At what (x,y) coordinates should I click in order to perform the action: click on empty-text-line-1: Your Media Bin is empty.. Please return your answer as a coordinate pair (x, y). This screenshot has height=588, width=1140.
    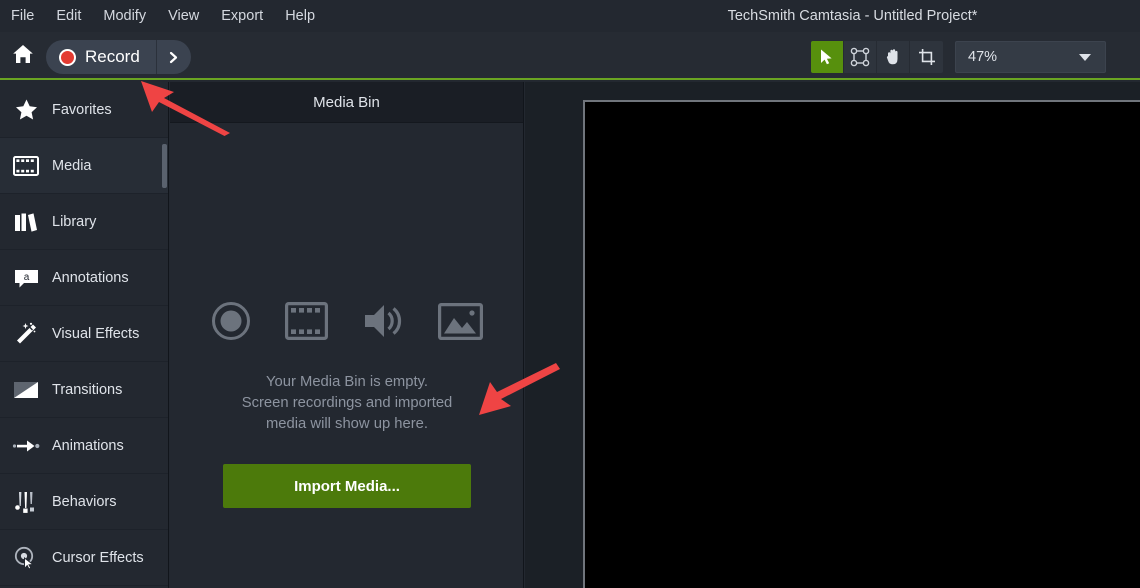
    Looking at the image, I should click on (347, 382).